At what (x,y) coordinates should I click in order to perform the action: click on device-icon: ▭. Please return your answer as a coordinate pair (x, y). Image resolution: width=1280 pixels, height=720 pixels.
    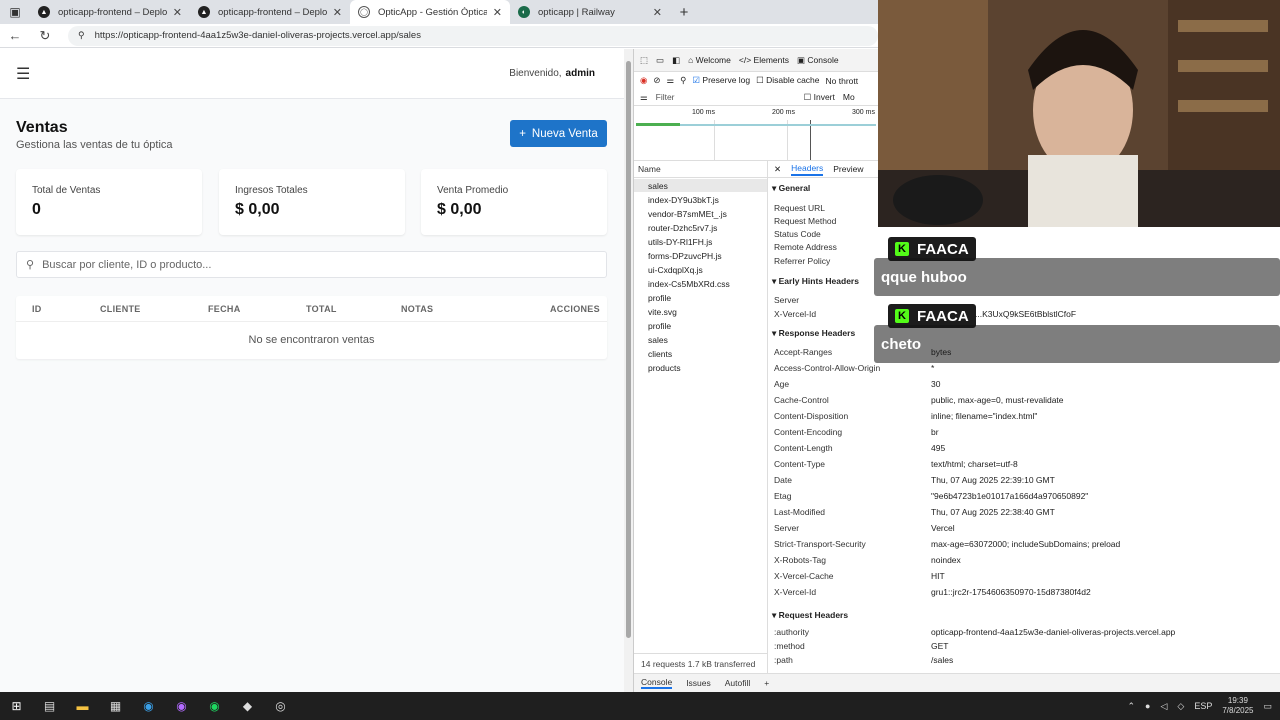
    Looking at the image, I should click on (660, 60).